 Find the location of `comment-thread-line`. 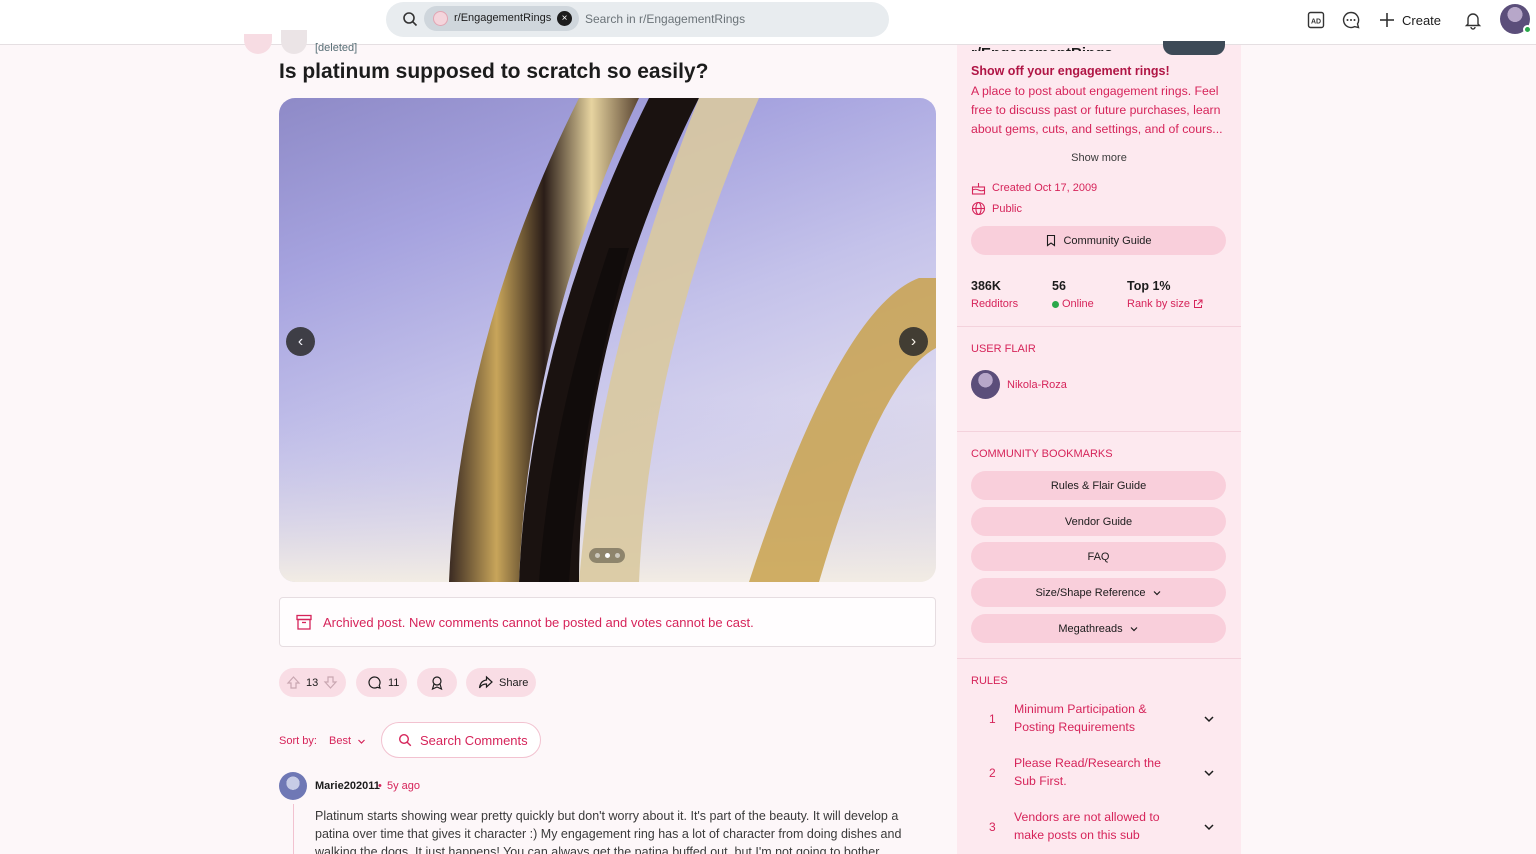

comment-thread-line is located at coordinates (293, 829).